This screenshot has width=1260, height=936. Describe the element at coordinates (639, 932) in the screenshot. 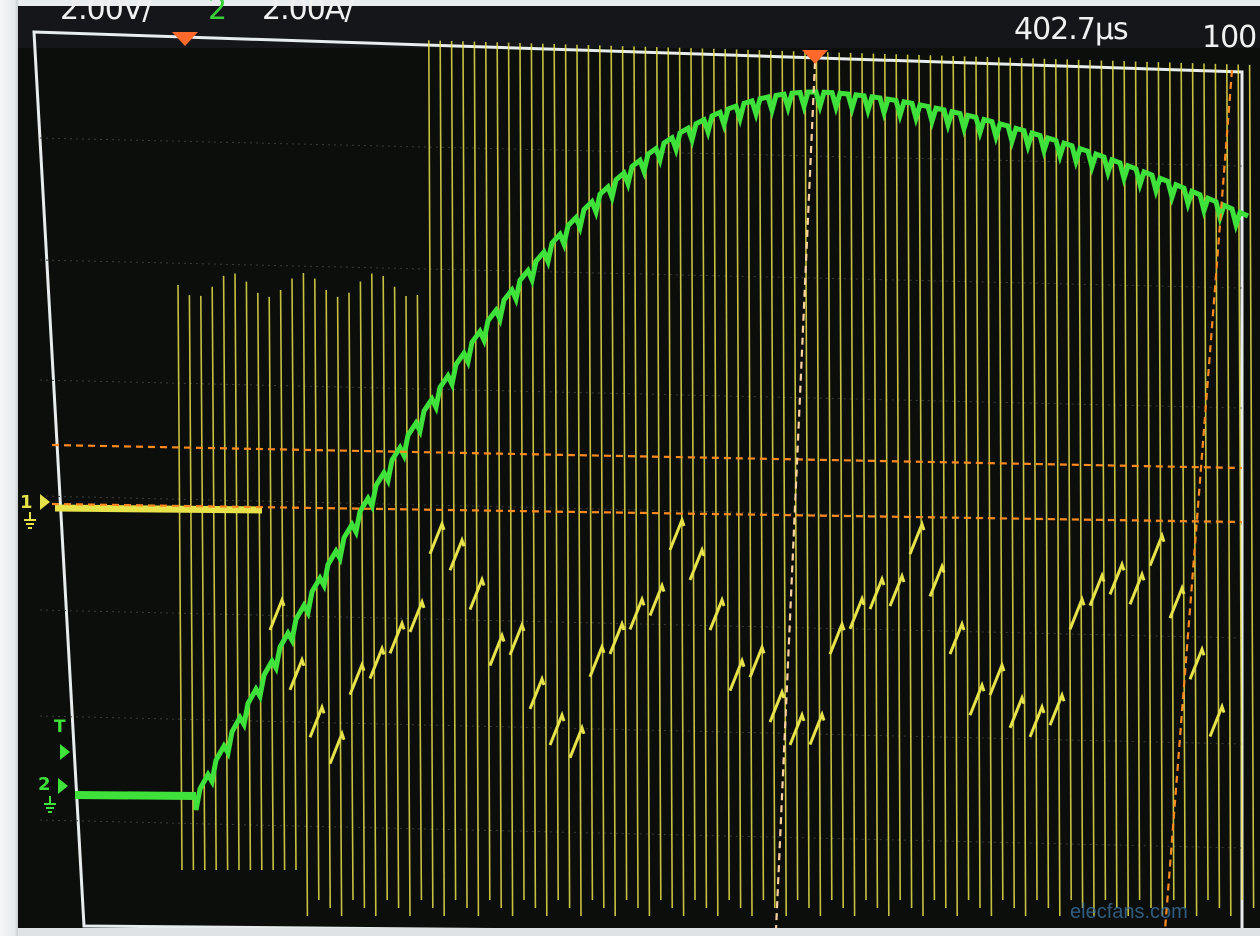

I see `bottom-bezel` at that location.